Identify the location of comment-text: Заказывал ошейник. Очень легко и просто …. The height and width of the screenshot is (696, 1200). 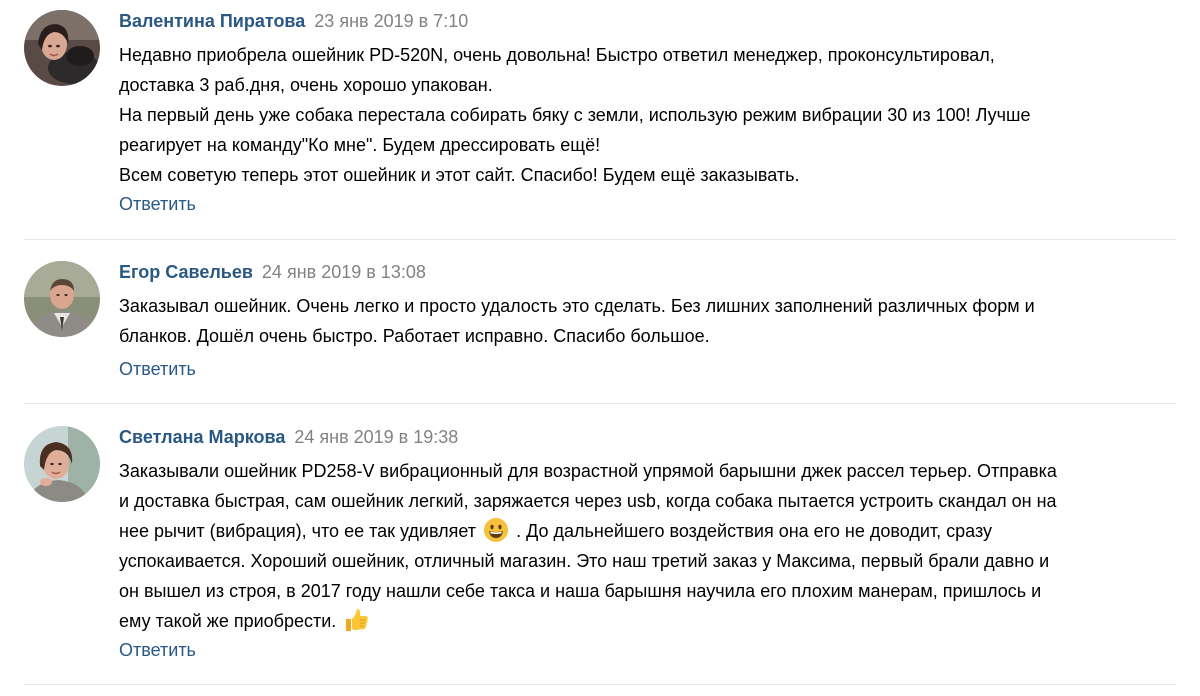
(644, 321).